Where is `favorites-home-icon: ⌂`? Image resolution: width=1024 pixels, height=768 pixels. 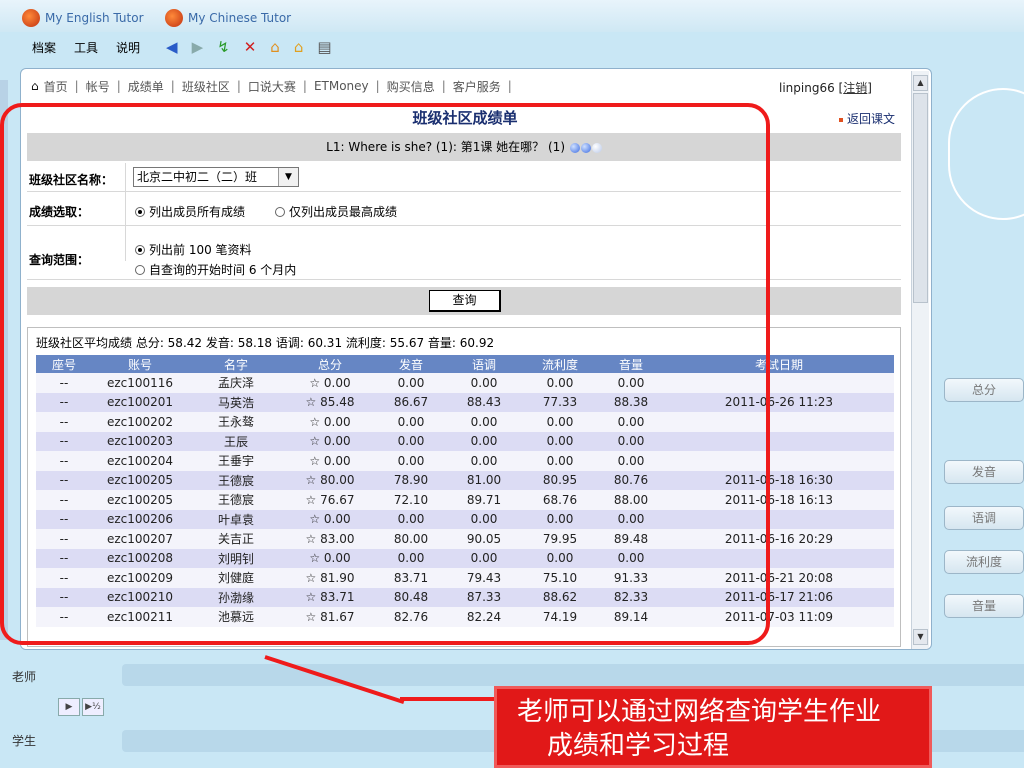
favorites-home-icon: ⌂ is located at coordinates (299, 47).